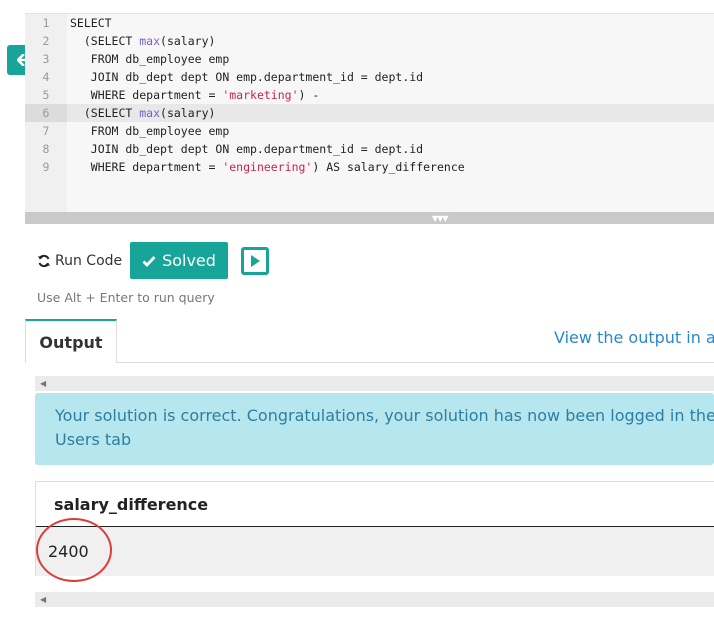 This screenshot has height=620, width=714. I want to click on line-number: 4, so click(46, 77).